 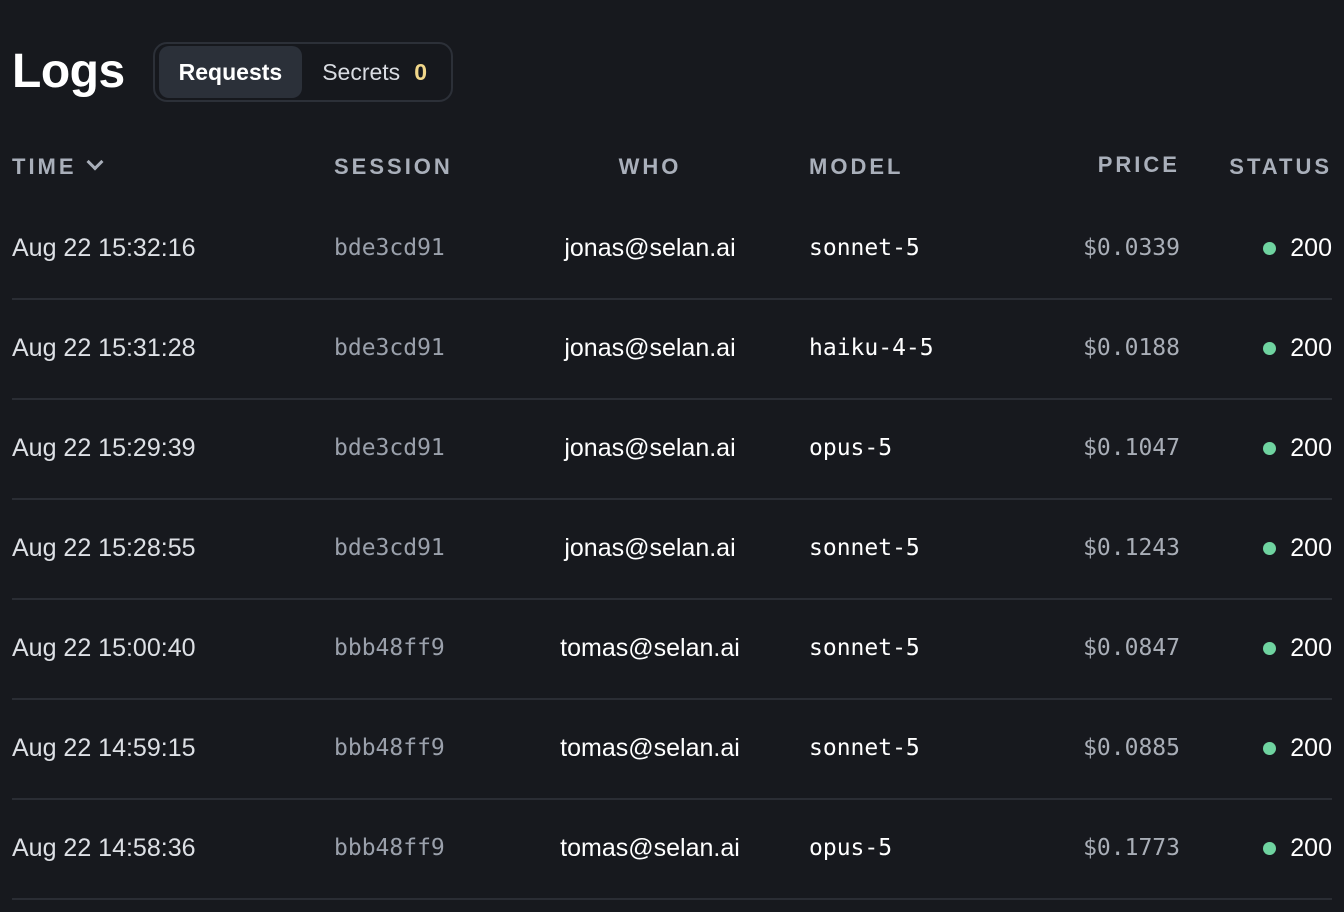 I want to click on cell-price: $0.0339, so click(x=1131, y=248).